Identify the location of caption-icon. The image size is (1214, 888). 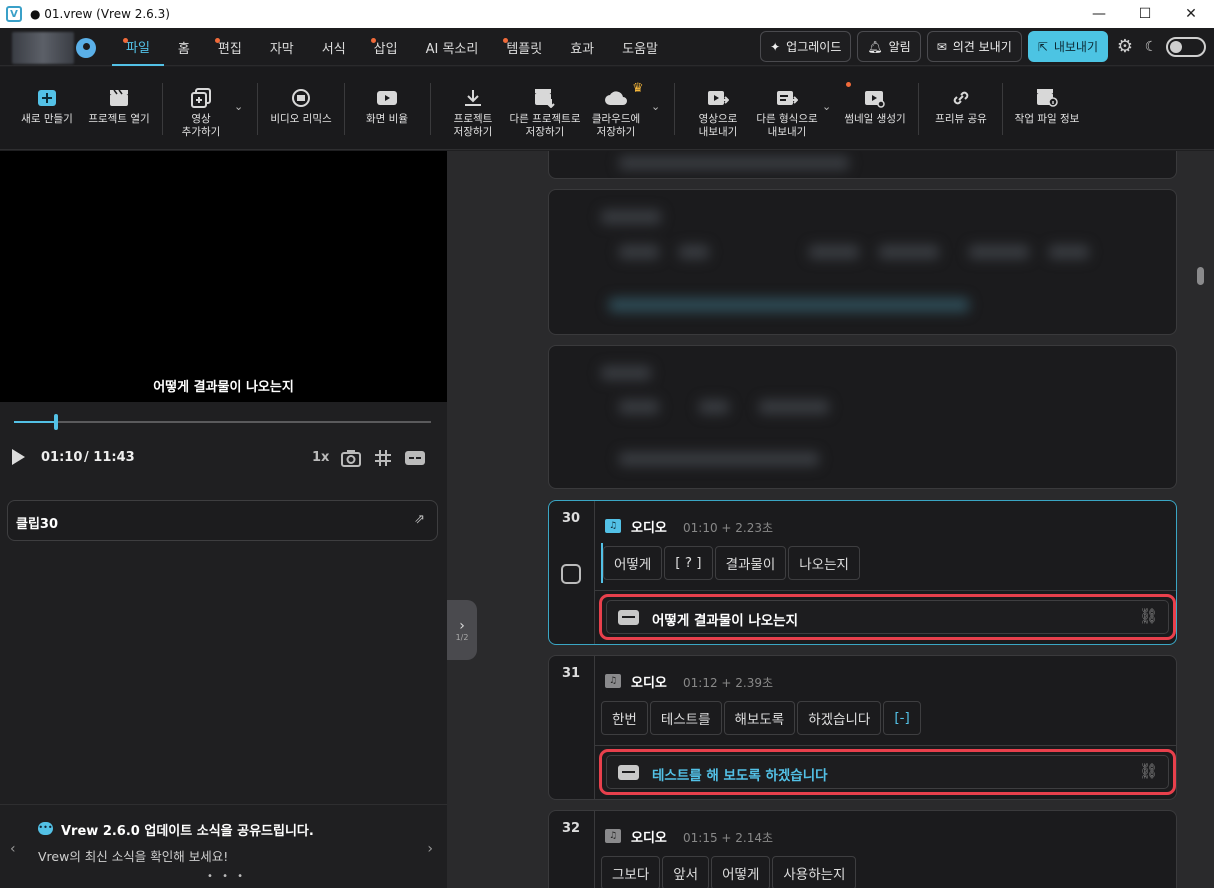
(415, 458).